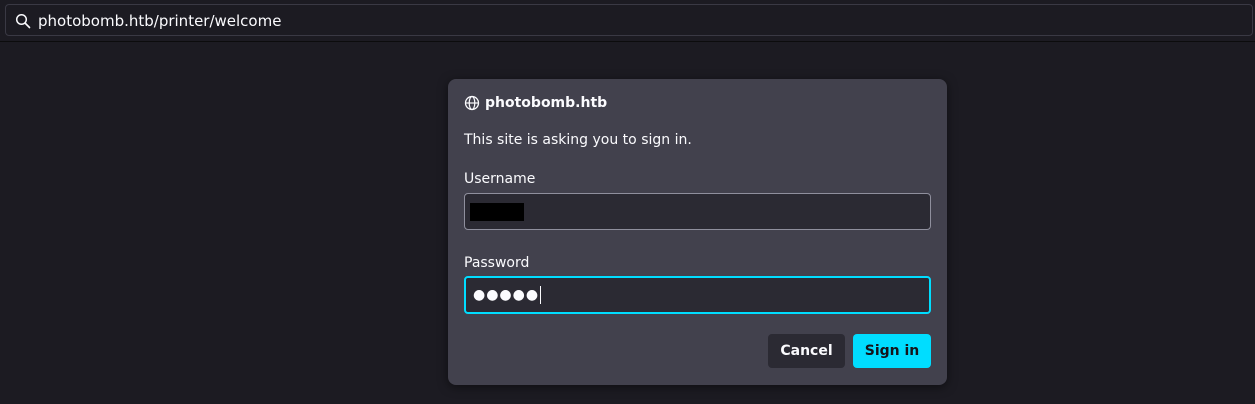 This screenshot has width=1255, height=404. I want to click on address-bar: photobomb.htb/printer/welcome, so click(629, 20).